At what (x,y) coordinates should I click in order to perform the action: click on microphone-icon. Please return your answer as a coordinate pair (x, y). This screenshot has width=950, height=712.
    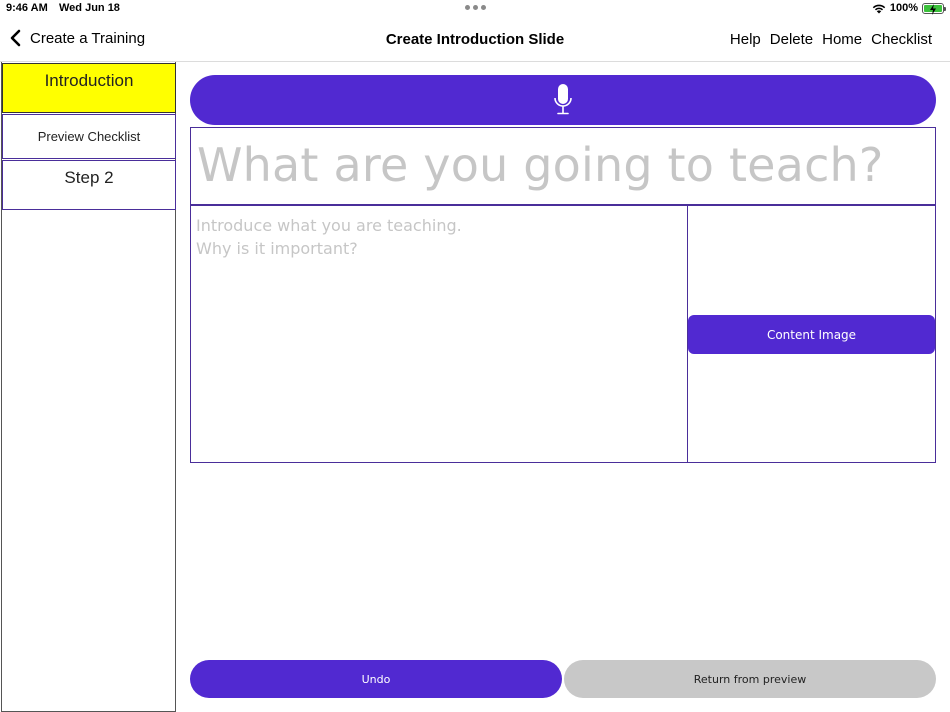
    Looking at the image, I should click on (563, 99).